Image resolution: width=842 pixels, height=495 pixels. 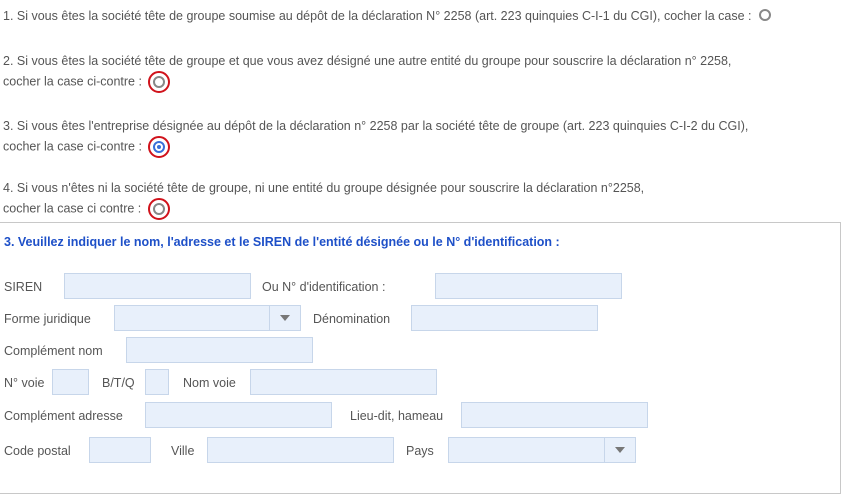 I want to click on option-1-radio-icon, so click(x=764, y=15).